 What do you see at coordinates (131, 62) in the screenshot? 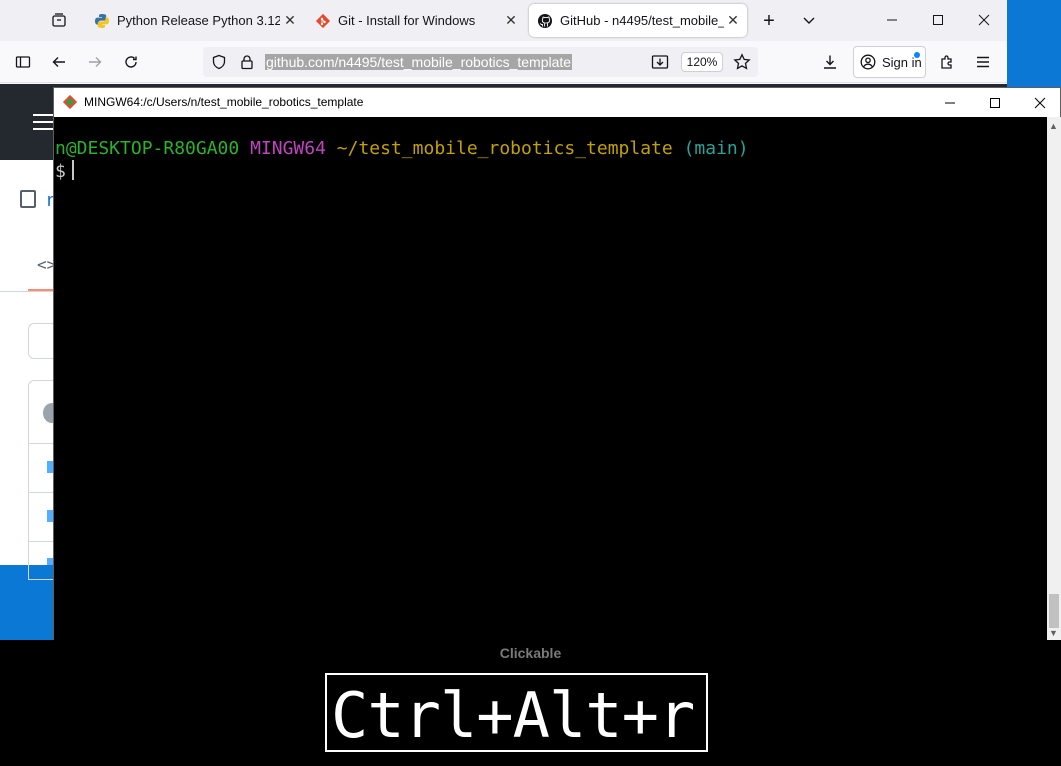
I see `reload-icon` at bounding box center [131, 62].